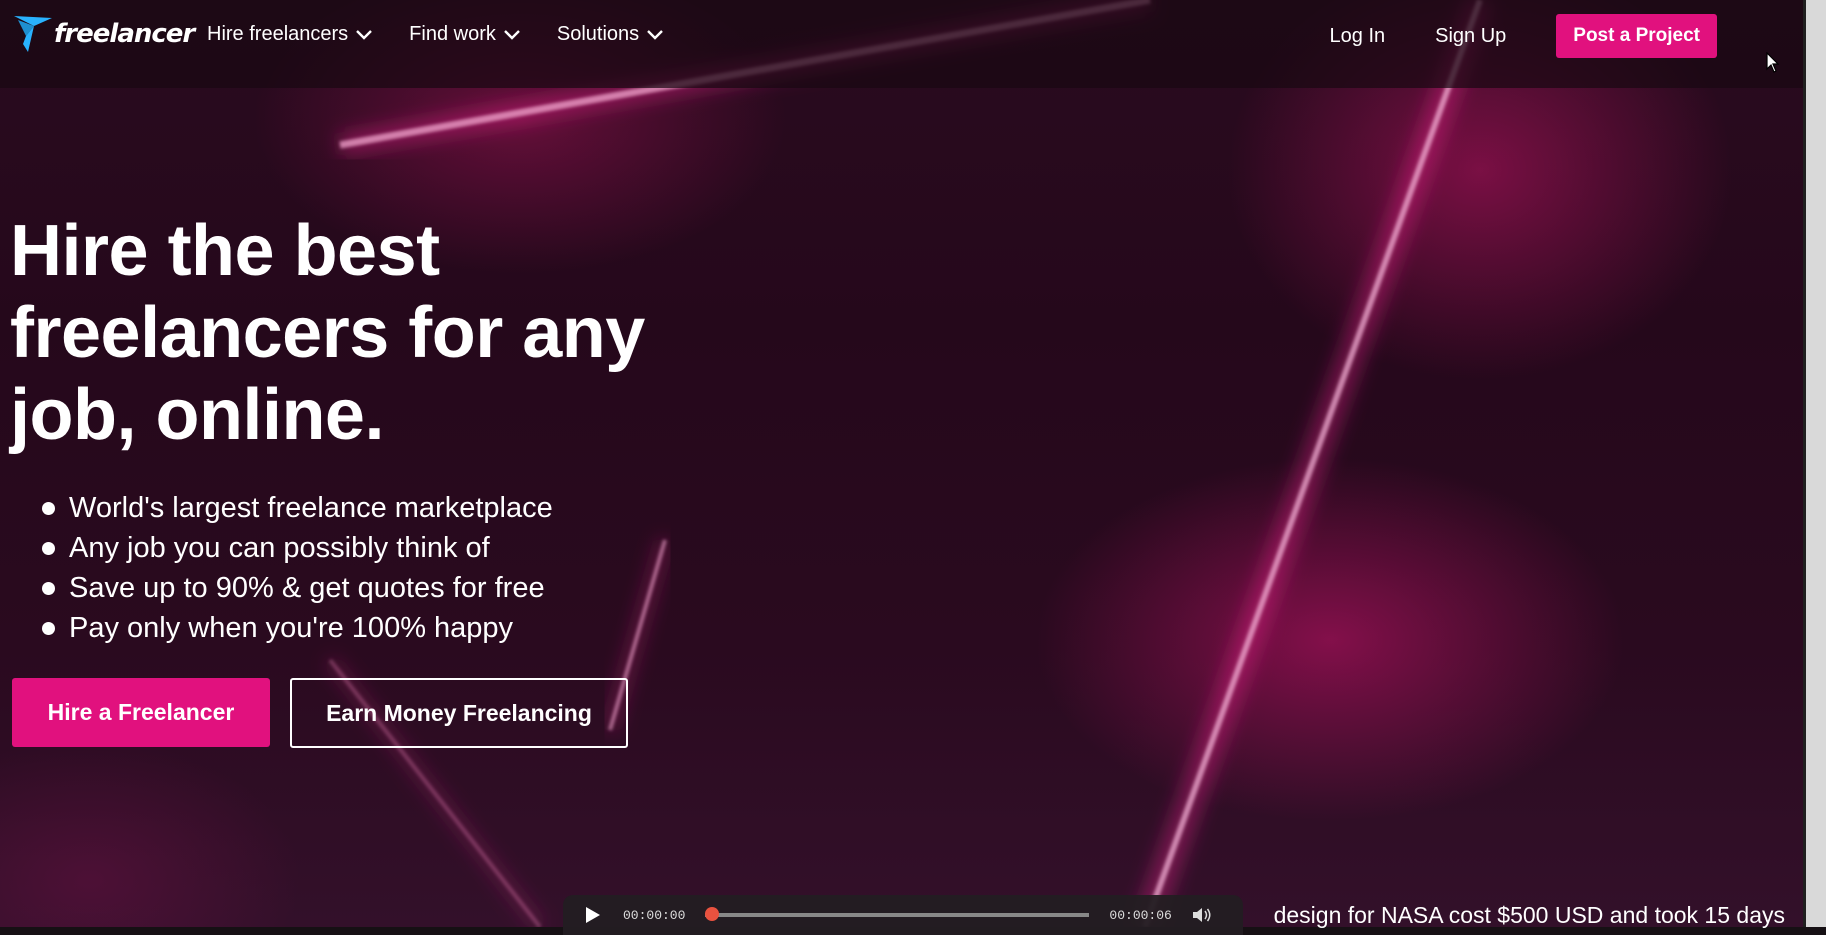 The width and height of the screenshot is (1826, 935). Describe the element at coordinates (1814, 463) in the screenshot. I see `window-edge` at that location.